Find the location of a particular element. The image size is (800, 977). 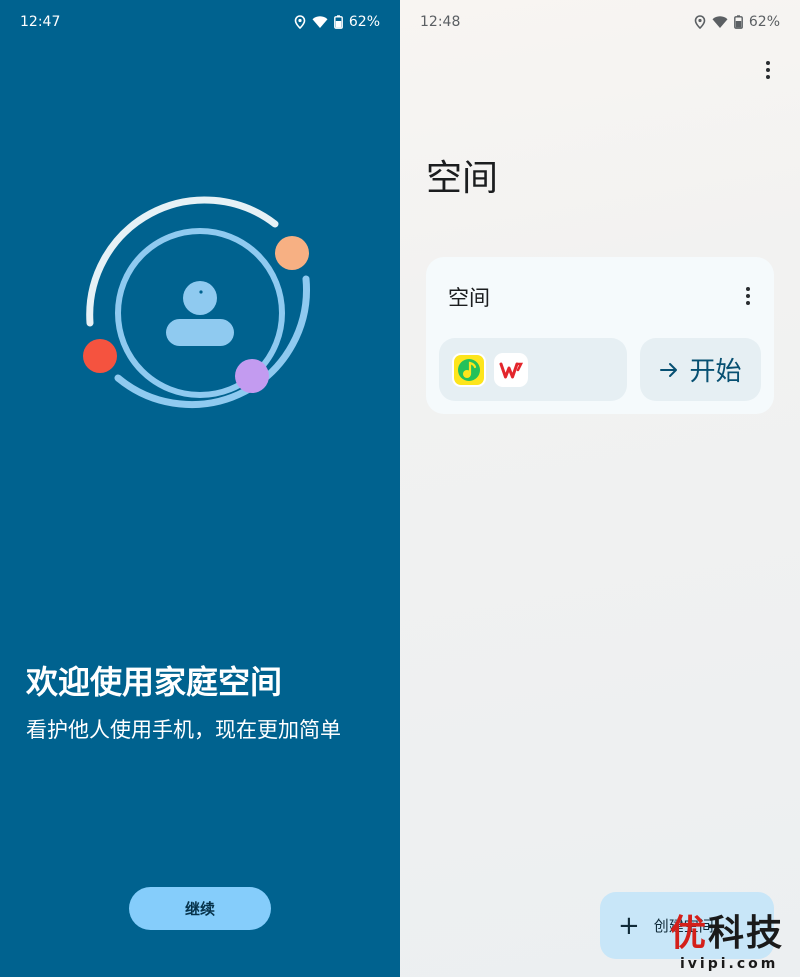

plus-icon: + is located at coordinates (629, 925).